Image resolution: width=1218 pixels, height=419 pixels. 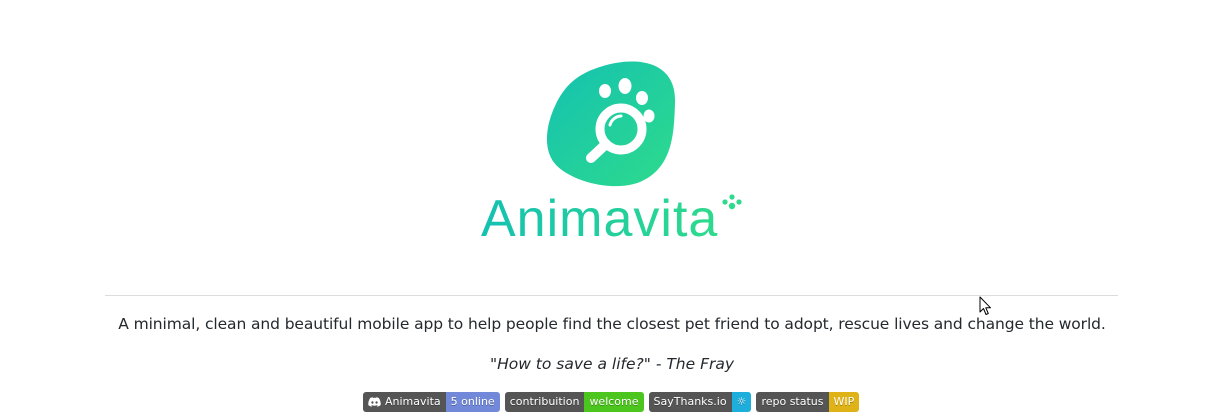 I want to click on paw-magnifier-icon: Animavita, so click(x=611, y=154).